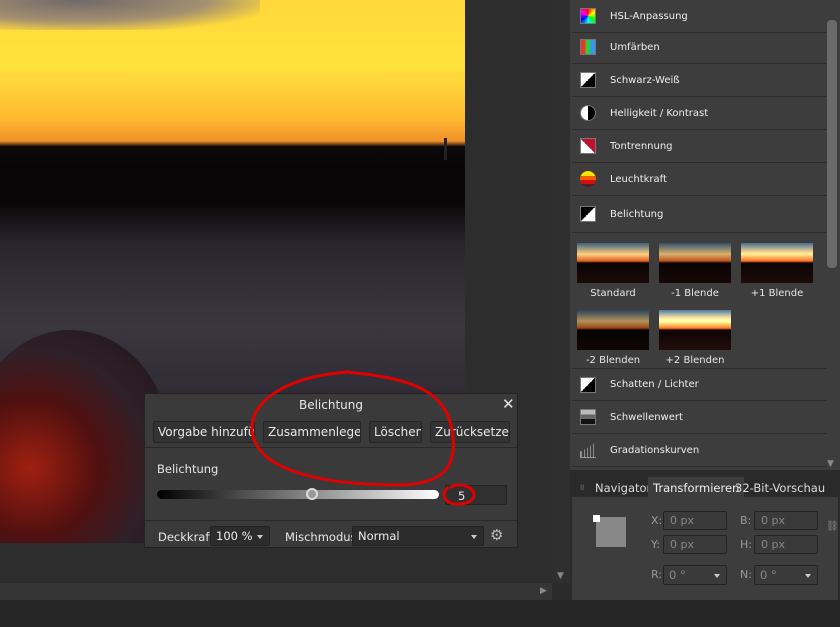 This screenshot has width=840, height=627. What do you see at coordinates (352, 428) in the screenshot?
I see `annotation-ellipse` at bounding box center [352, 428].